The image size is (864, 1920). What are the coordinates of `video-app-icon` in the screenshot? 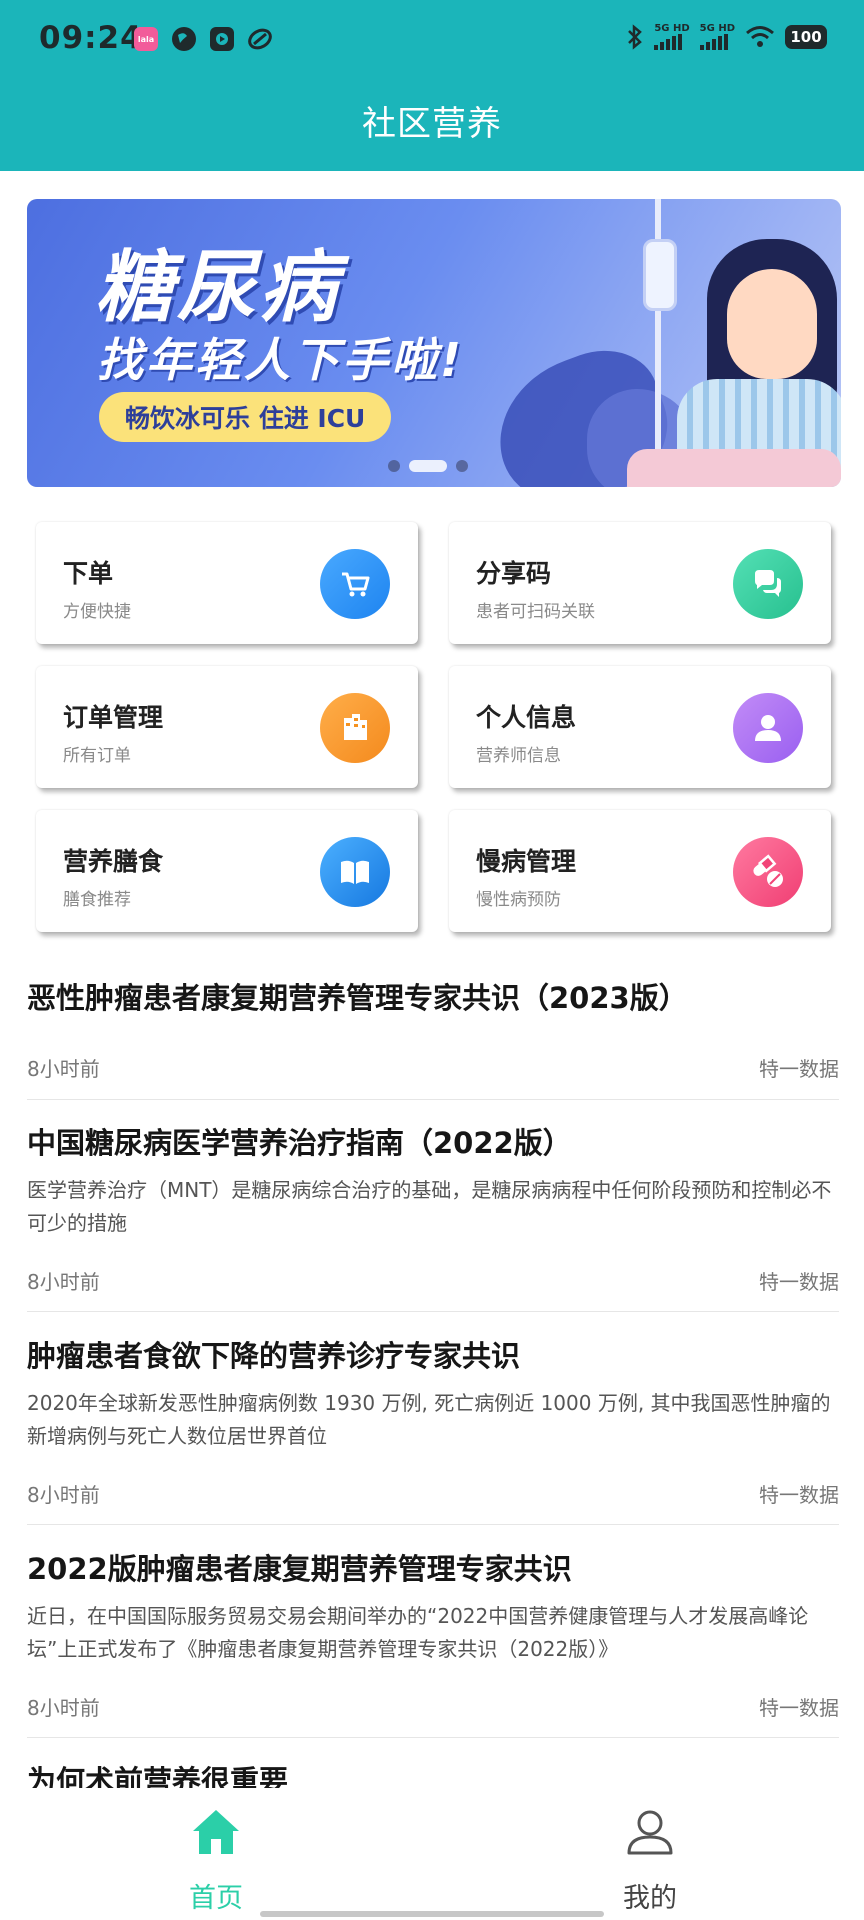 It's located at (222, 39).